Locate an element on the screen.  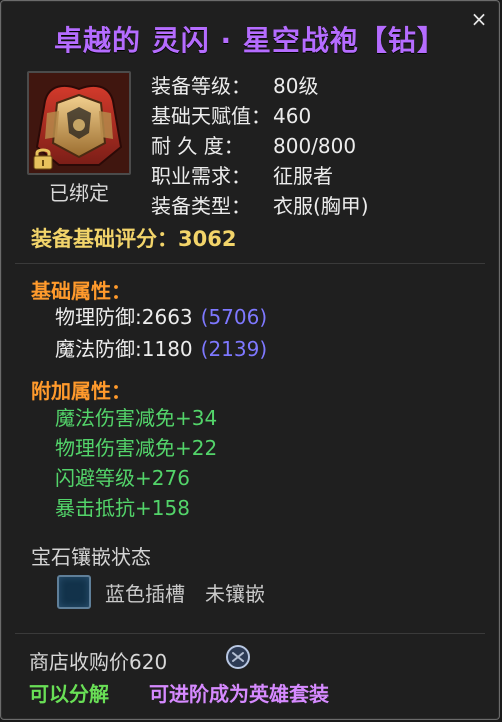
gem-slot-state: 未镶嵌 is located at coordinates (235, 593).